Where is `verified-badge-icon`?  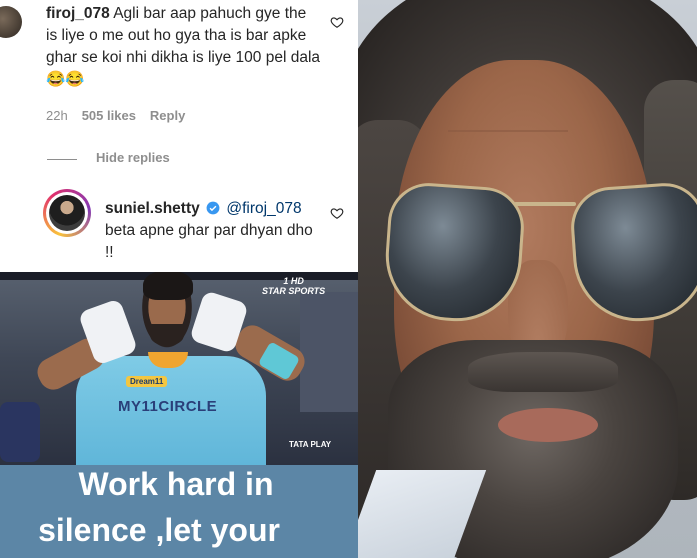
verified-badge-icon is located at coordinates (213, 208).